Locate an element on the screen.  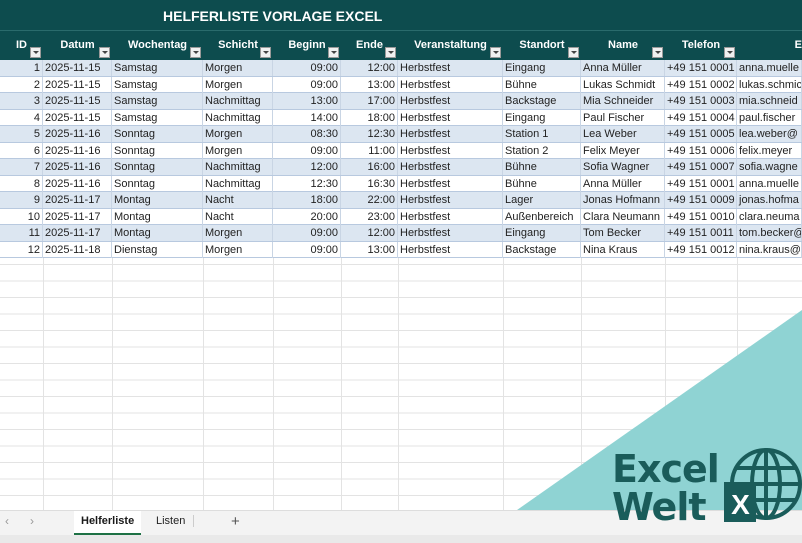
cell-name: Nina Kraus is located at coordinates (623, 249).